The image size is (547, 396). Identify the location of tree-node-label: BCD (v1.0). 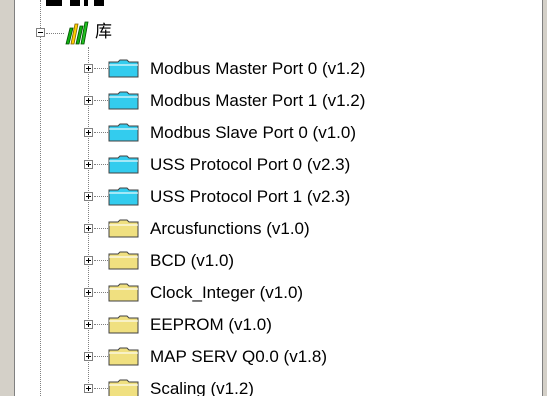
(192, 261).